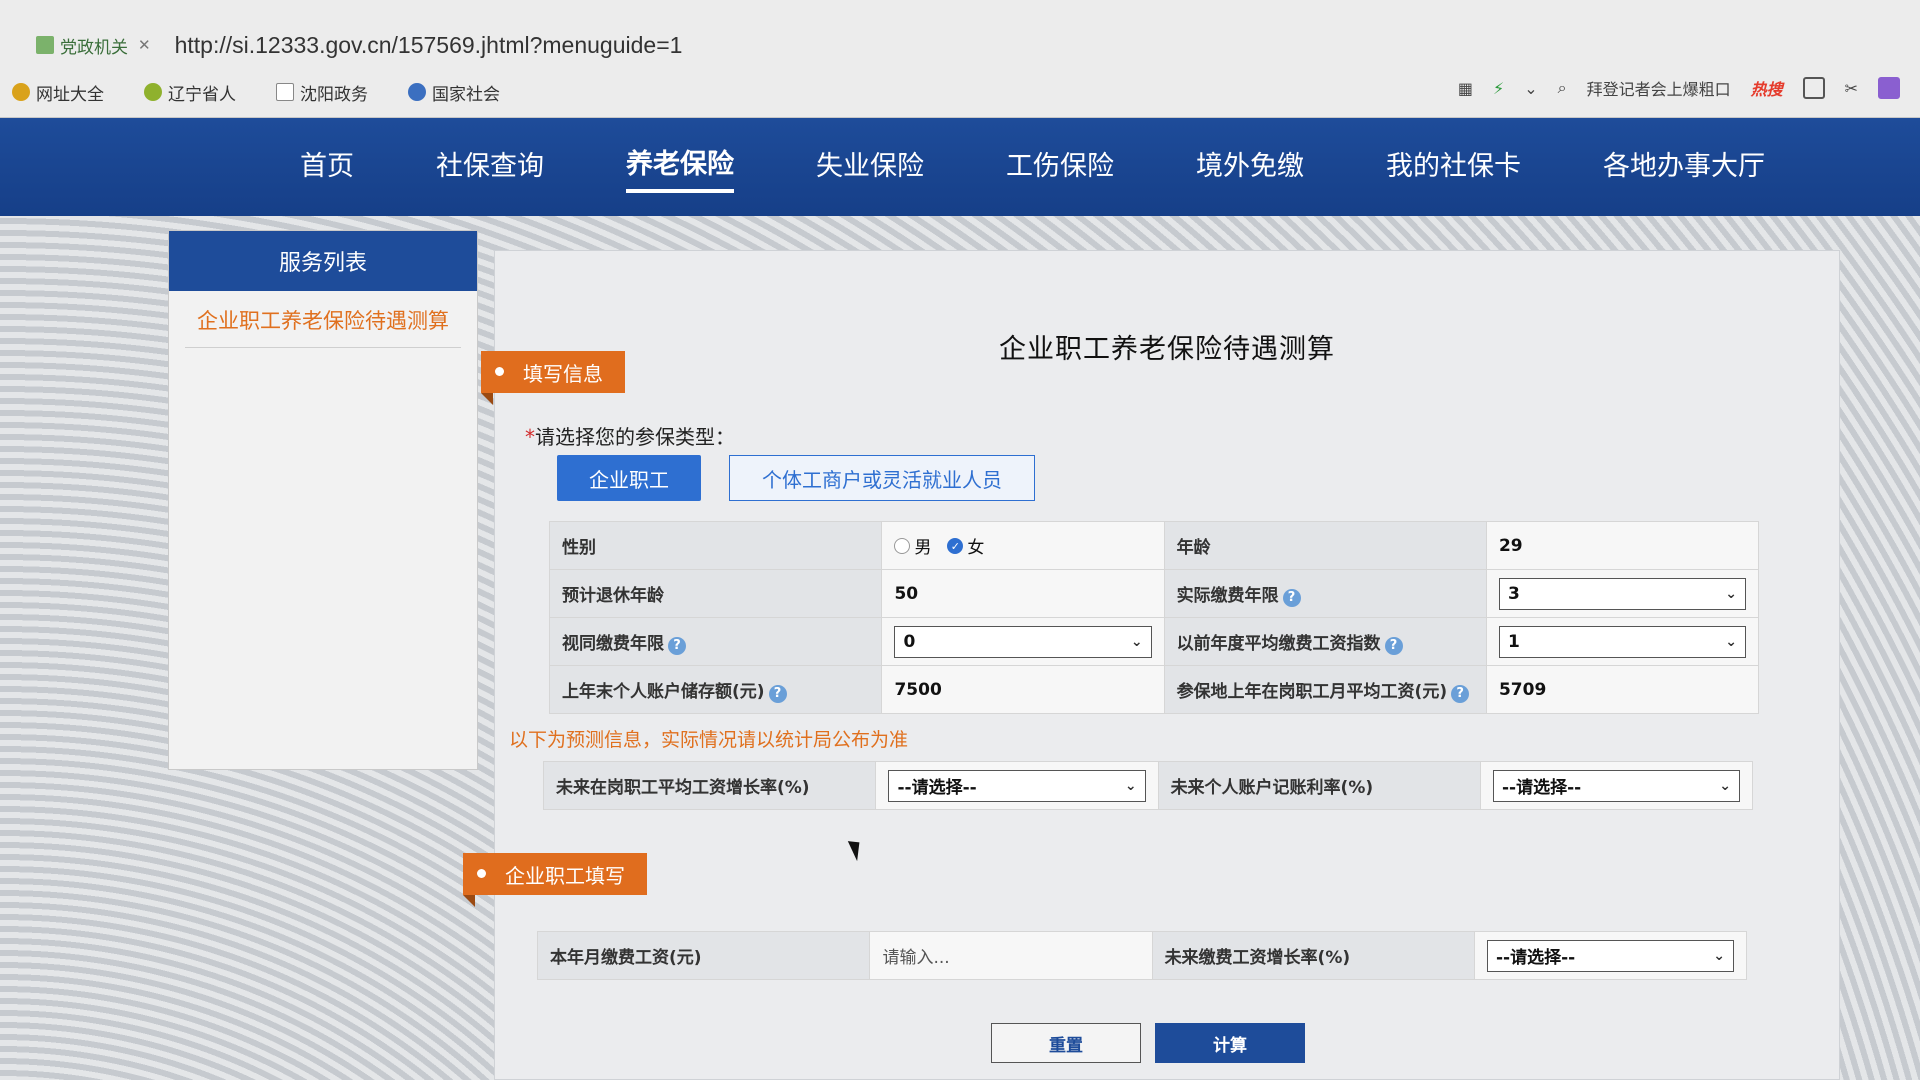 The height and width of the screenshot is (1080, 1920). I want to click on insurance-type-prompt: *请选择您的参保类型：, so click(630, 435).